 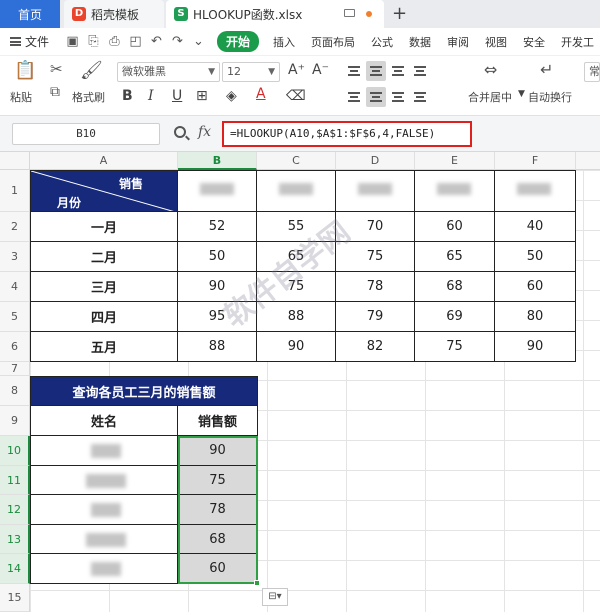 I want to click on sales-cell: 88, so click(x=217, y=347).